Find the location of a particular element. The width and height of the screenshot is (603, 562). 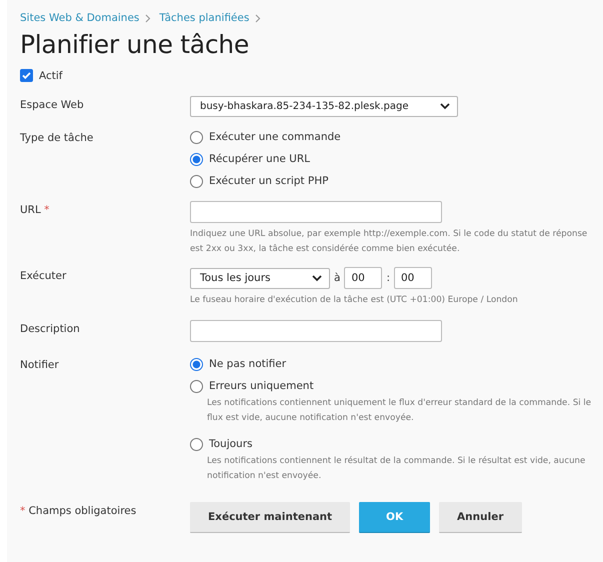

page-title: Planifier une tâche is located at coordinates (135, 44).